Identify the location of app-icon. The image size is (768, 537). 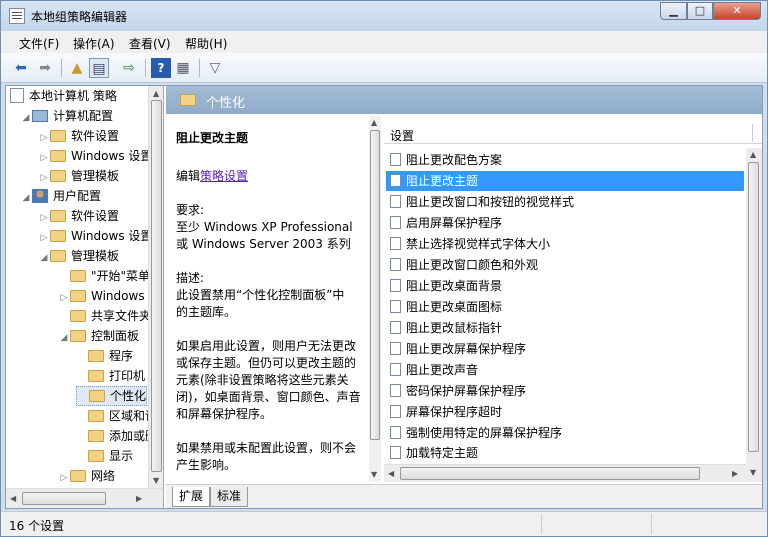
(17, 16).